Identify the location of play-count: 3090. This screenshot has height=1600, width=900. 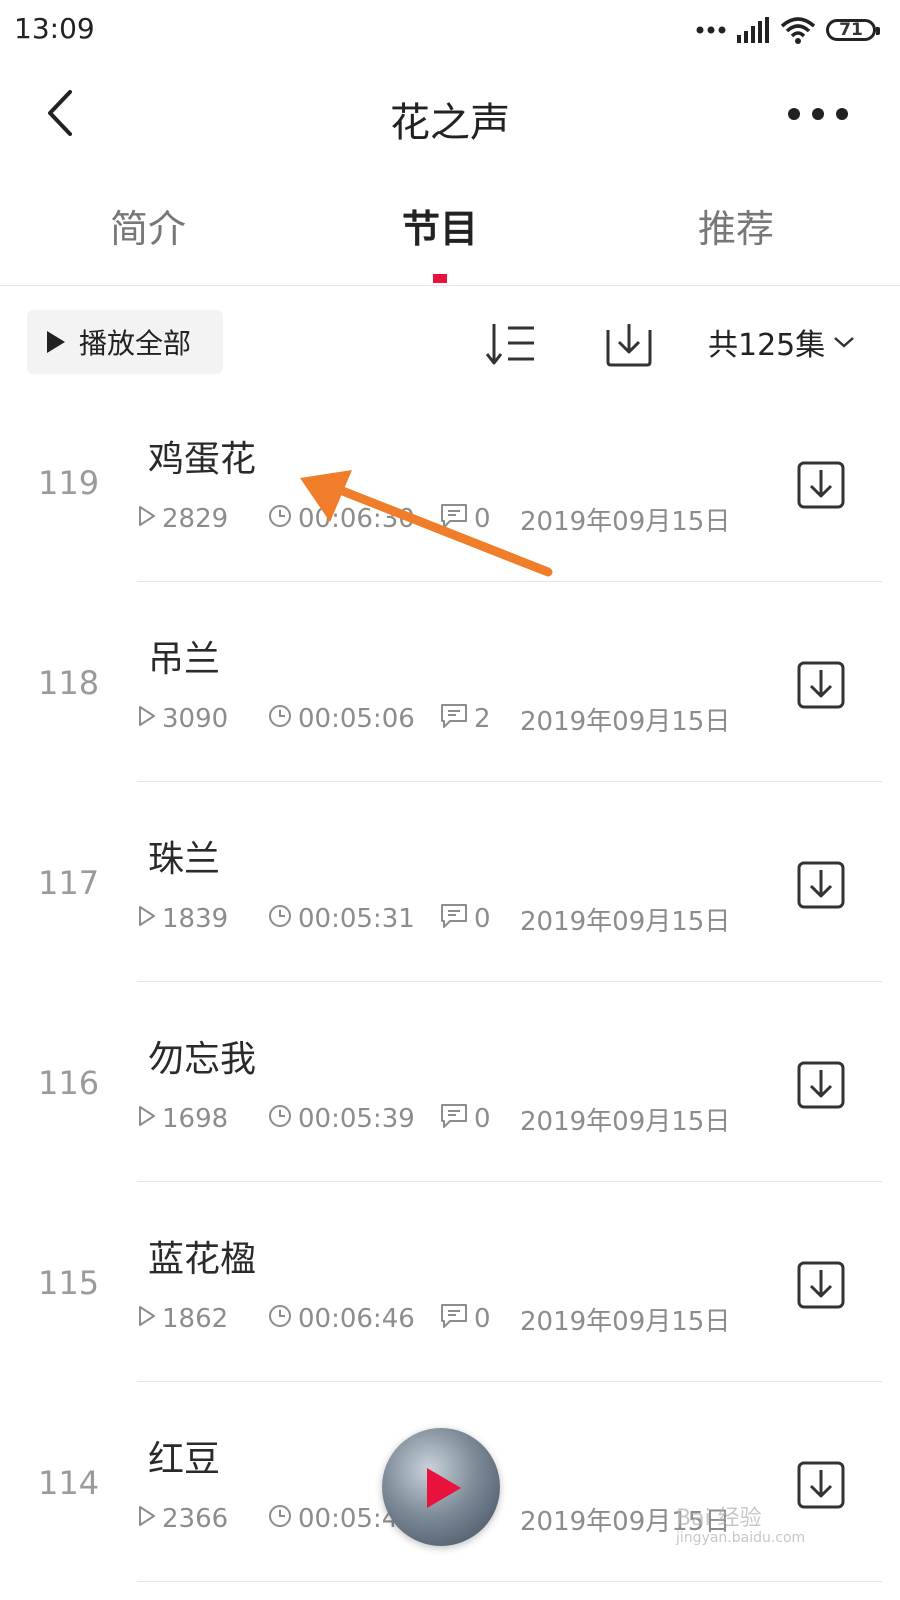
(183, 719).